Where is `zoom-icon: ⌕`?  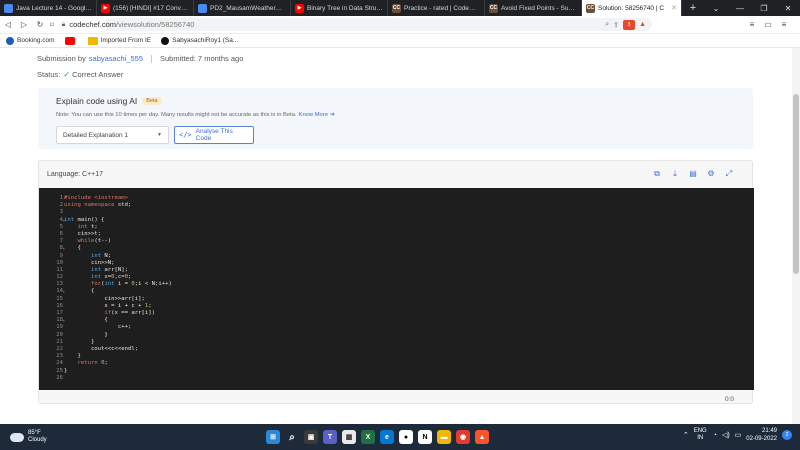
zoom-icon: ⌕ is located at coordinates (607, 25).